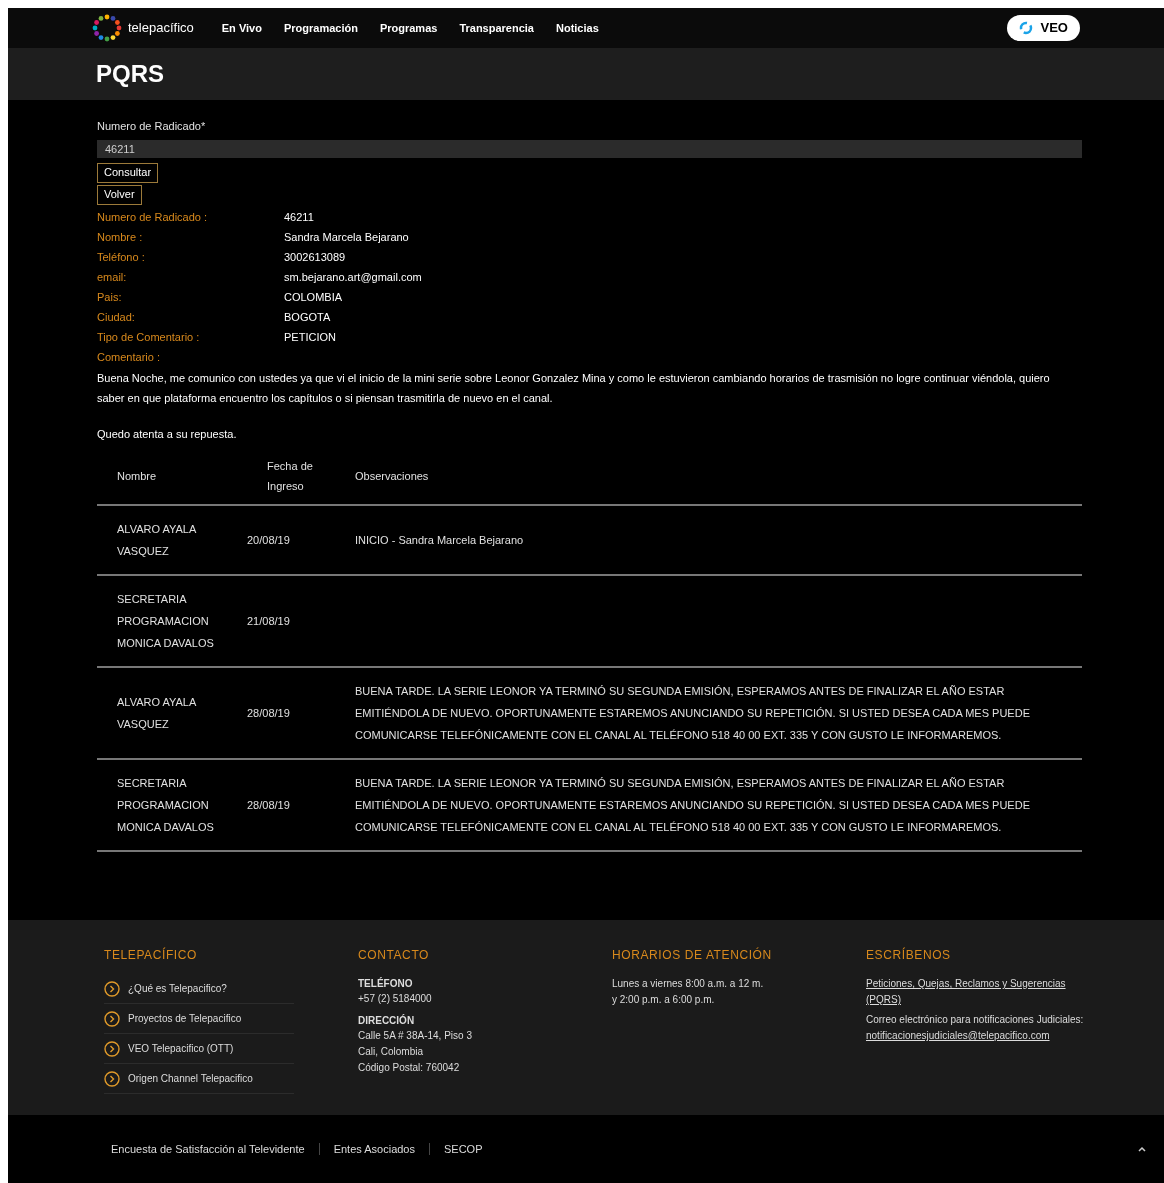 This screenshot has height=1183, width=1164. I want to click on bottom-link: Encuesta de Satisfacción al Televidente, so click(208, 1149).